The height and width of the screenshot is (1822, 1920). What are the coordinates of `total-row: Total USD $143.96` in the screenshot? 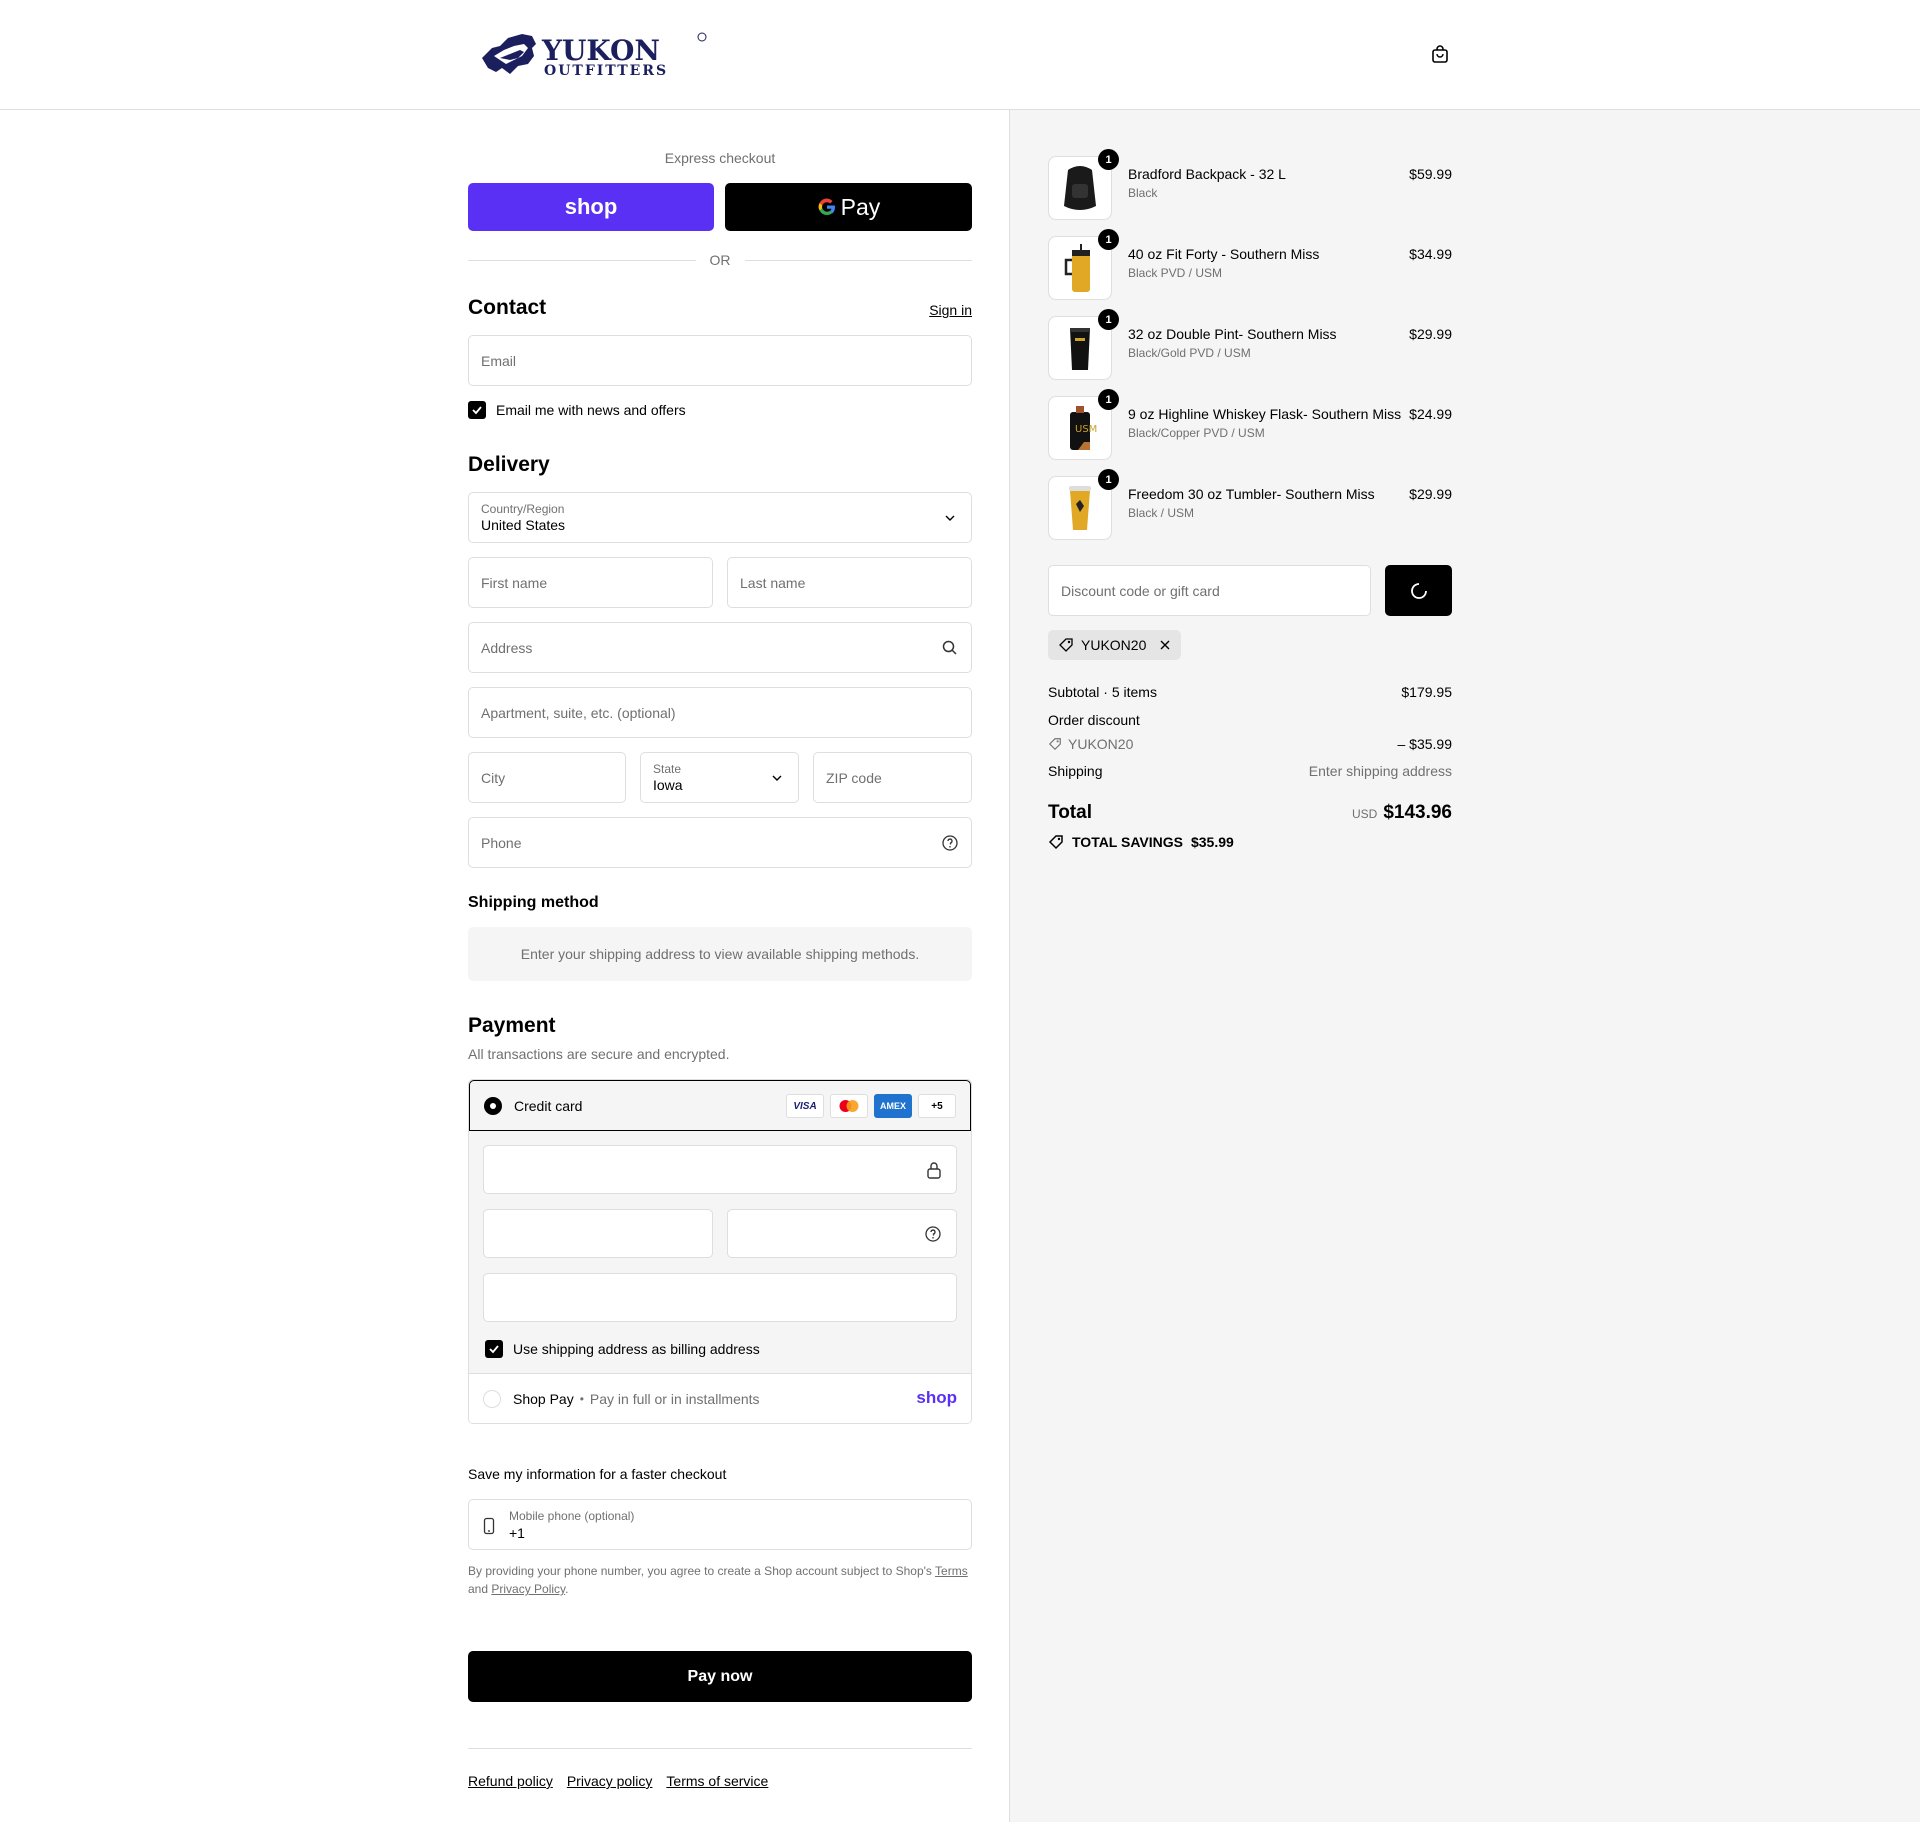 It's located at (1250, 816).